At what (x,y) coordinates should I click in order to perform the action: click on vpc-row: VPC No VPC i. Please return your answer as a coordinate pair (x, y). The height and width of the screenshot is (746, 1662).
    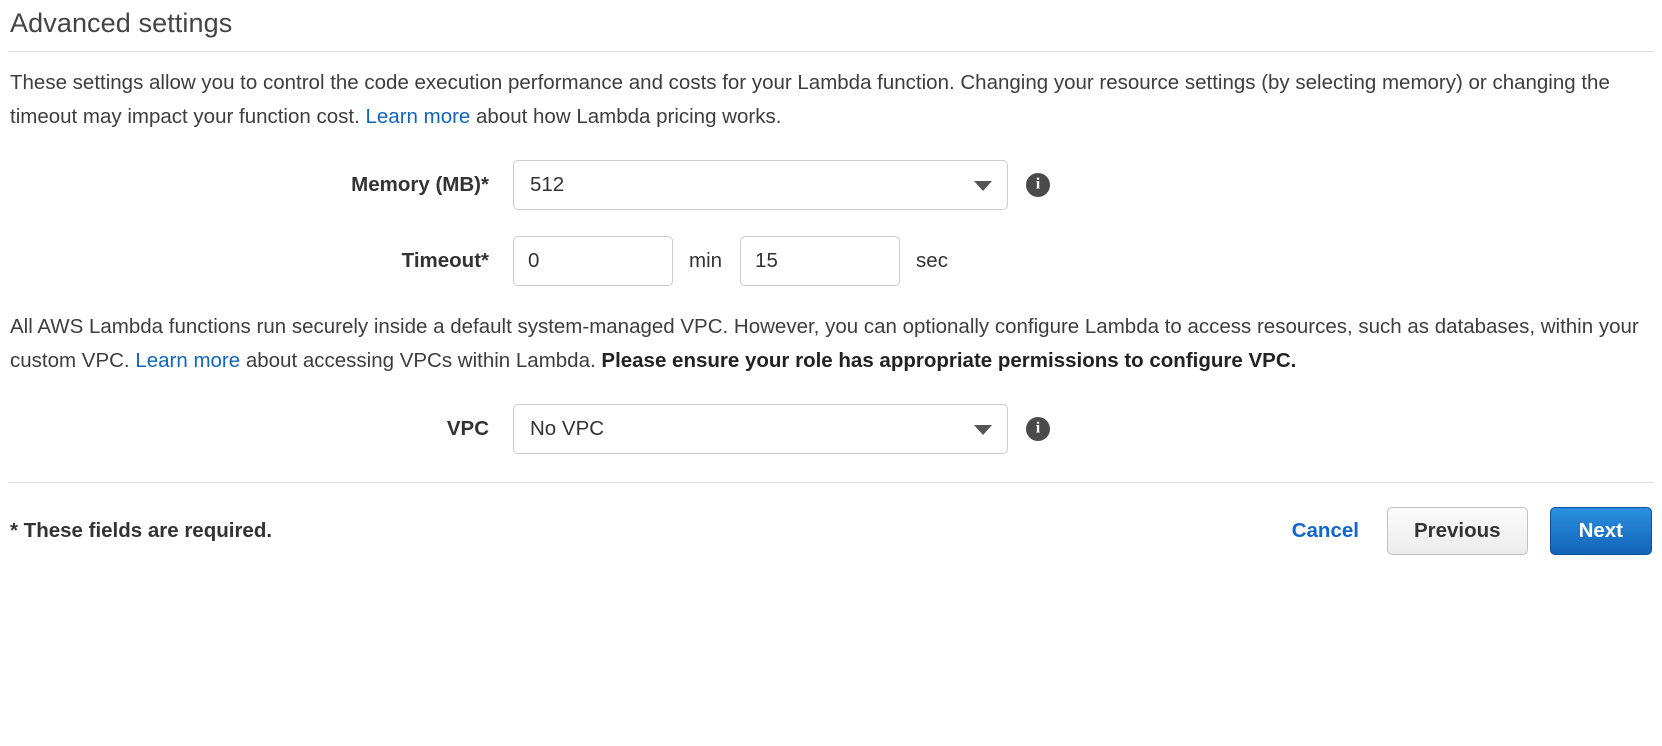
    Looking at the image, I should click on (831, 429).